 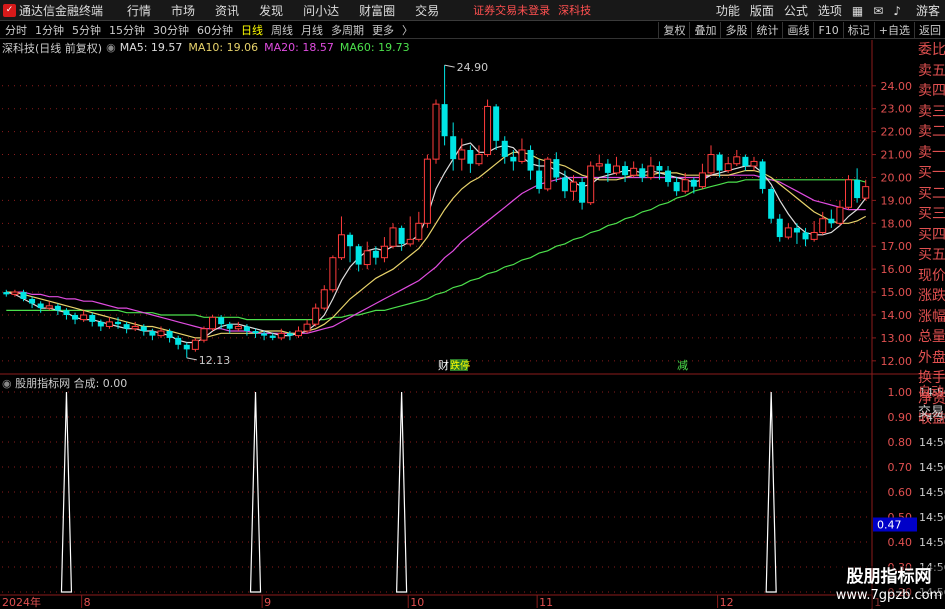 What do you see at coordinates (511, 10) in the screenshot?
I see `login-notice: 证券交易未登录` at bounding box center [511, 10].